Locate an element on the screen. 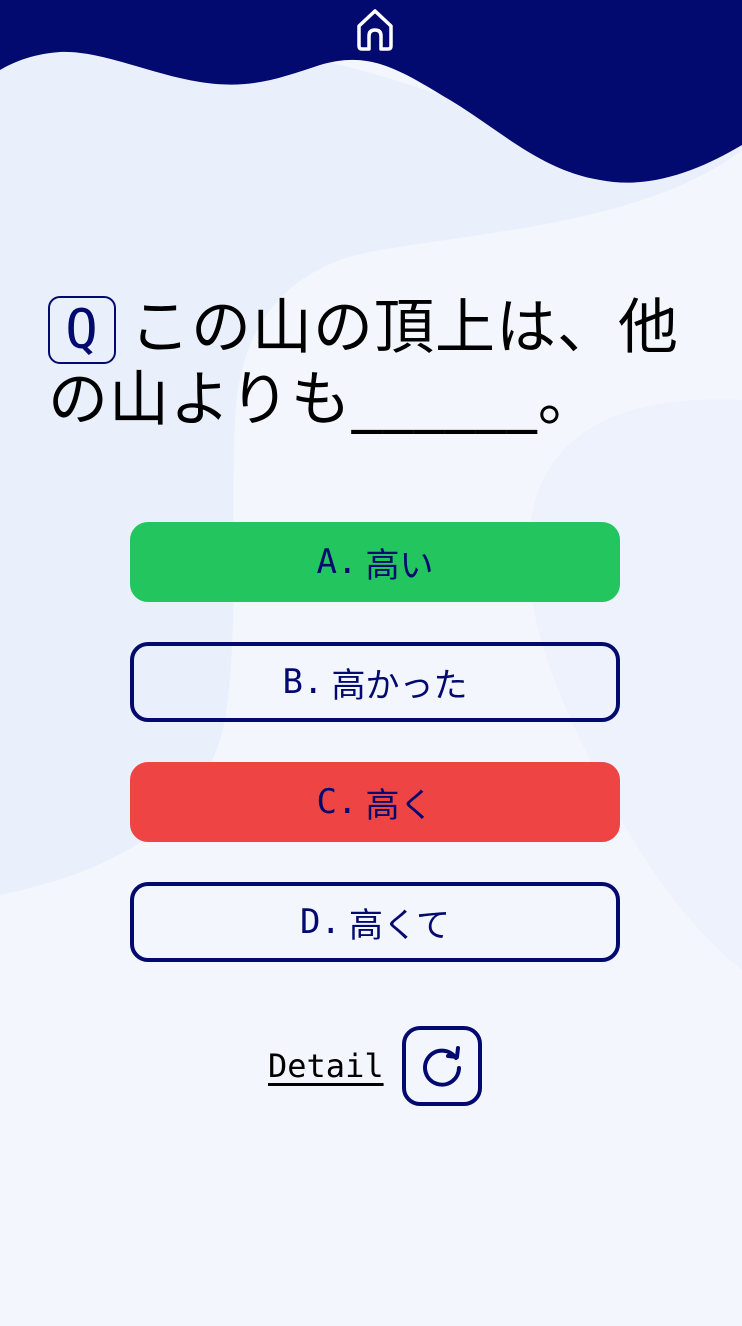 This screenshot has height=1326, width=742. option-d-button: D. 高くて is located at coordinates (375, 922).